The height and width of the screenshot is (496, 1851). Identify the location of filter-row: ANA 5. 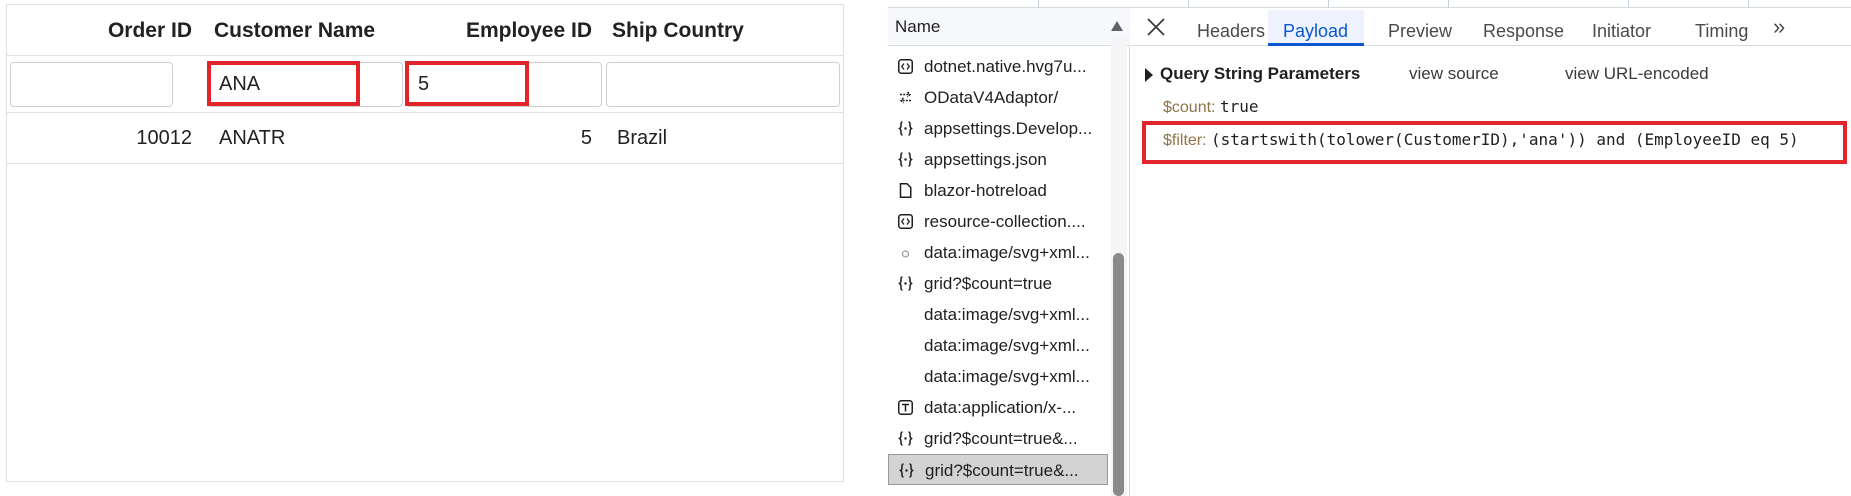
(425, 84).